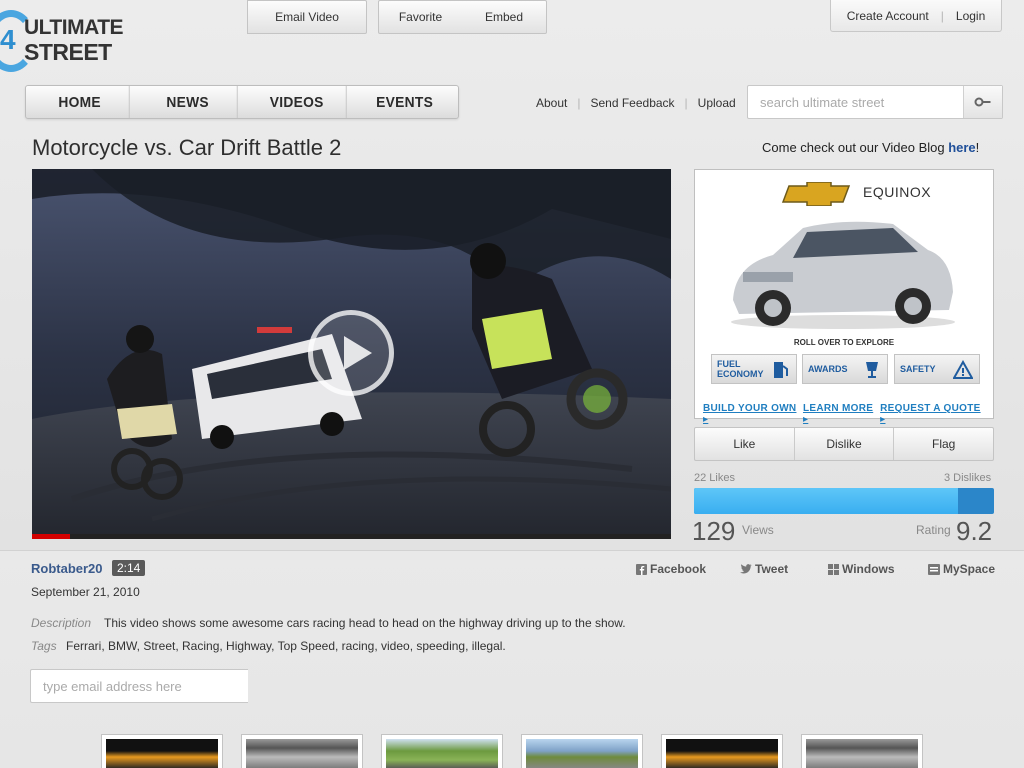 The image size is (1024, 768). Describe the element at coordinates (753, 414) in the screenshot. I see `ad-build-link: BUILD YOUR OWN ▸` at that location.